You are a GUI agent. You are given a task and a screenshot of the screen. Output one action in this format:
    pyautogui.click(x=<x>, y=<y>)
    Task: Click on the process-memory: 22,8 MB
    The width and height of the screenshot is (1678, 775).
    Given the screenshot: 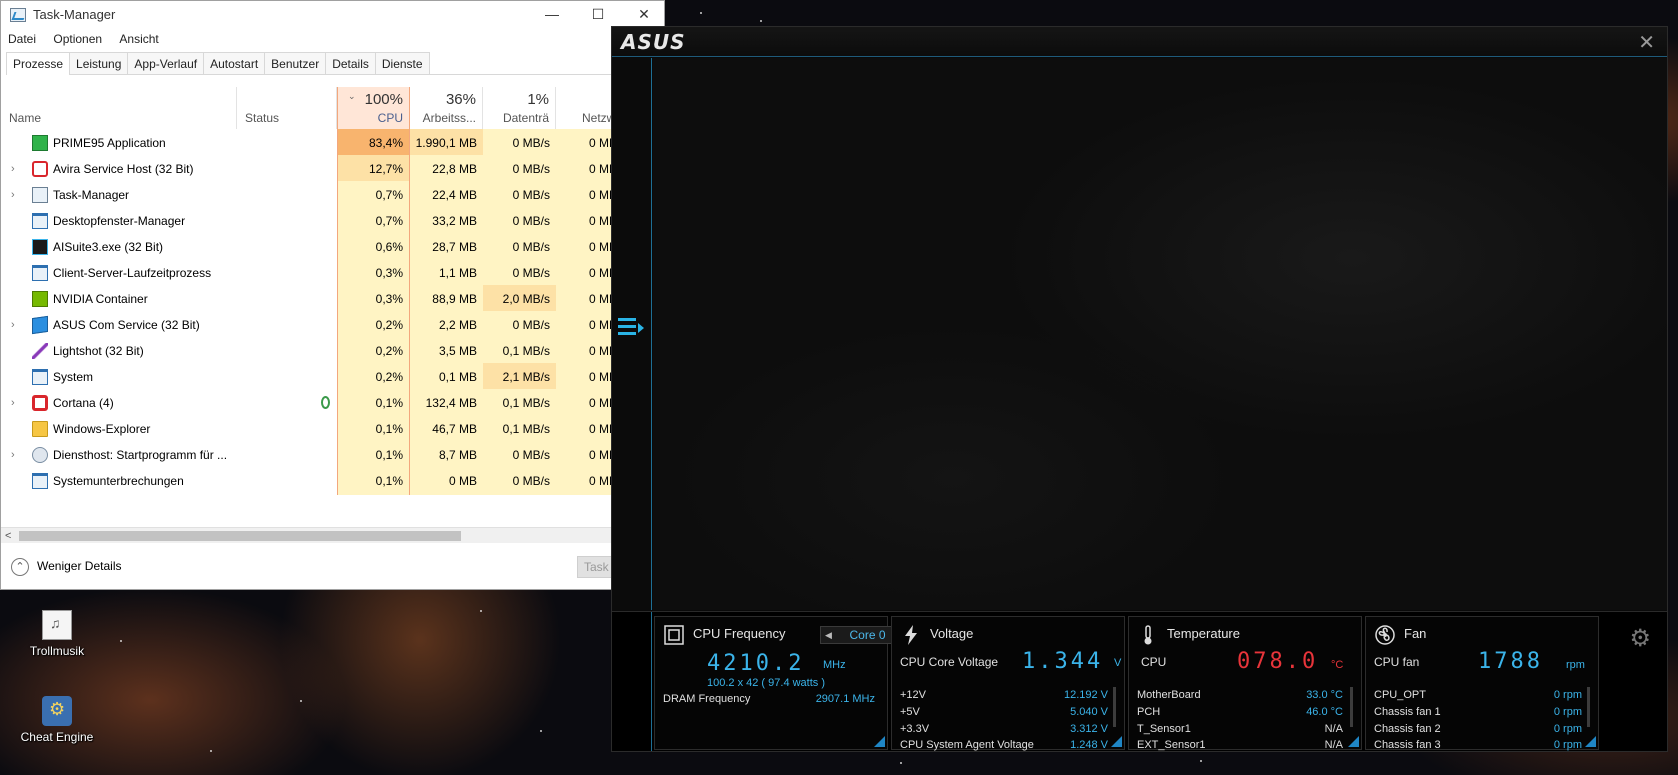 What is the action you would take?
    pyautogui.click(x=446, y=169)
    